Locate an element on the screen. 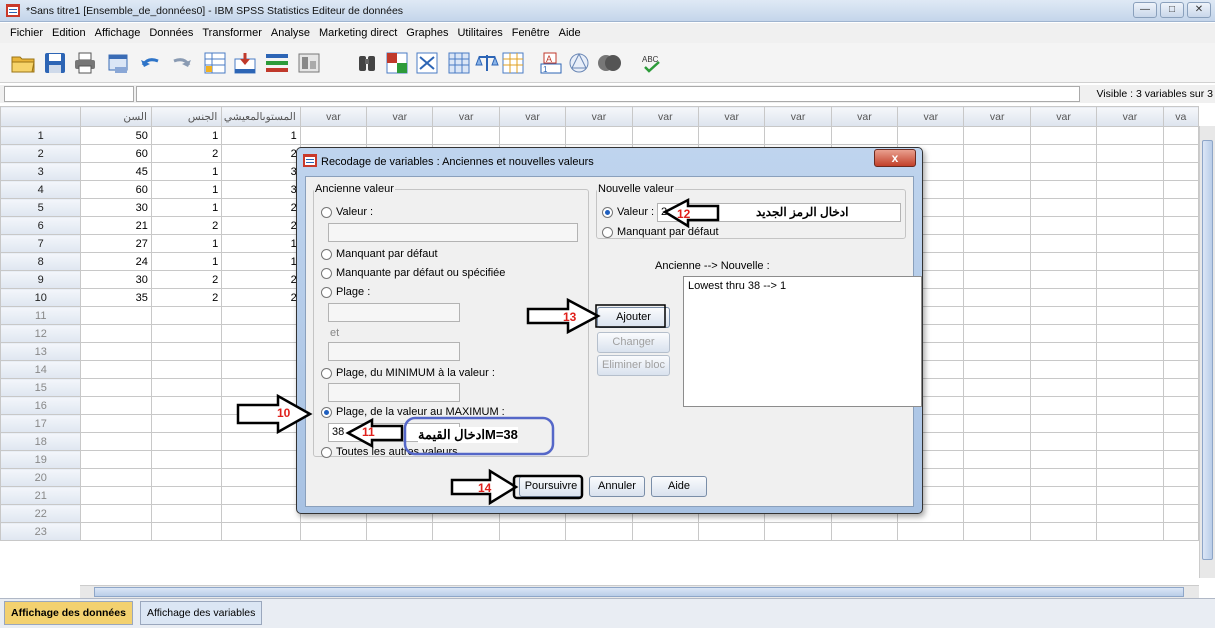 This screenshot has width=1215, height=628. old-range-max-radio: Plage, de la valeur au MAXIMUM : is located at coordinates (413, 412).